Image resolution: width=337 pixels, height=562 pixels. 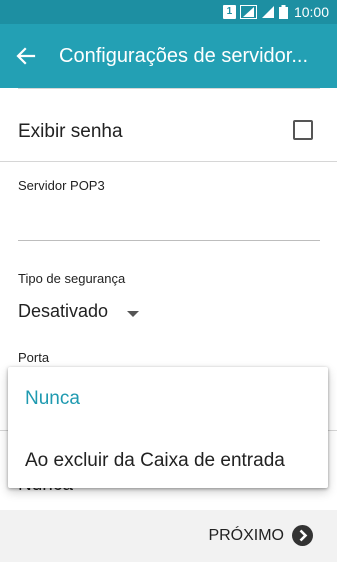 What do you see at coordinates (26, 56) in the screenshot?
I see `arrow-left-icon` at bounding box center [26, 56].